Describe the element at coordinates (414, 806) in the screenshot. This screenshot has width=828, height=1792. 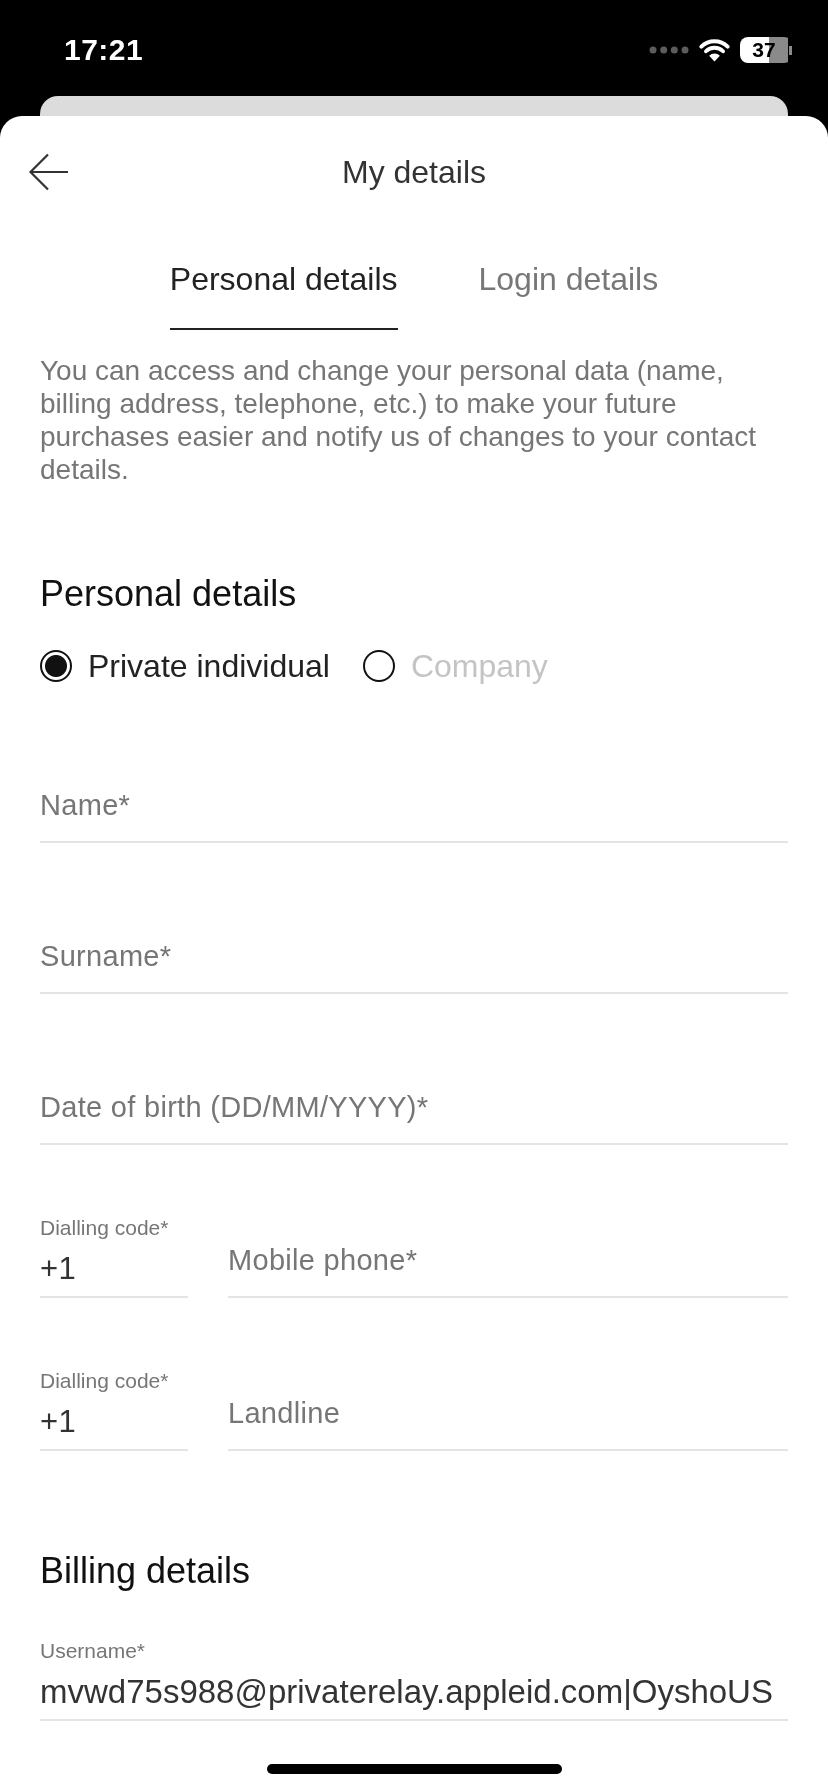
I see `input-field: Name*` at that location.